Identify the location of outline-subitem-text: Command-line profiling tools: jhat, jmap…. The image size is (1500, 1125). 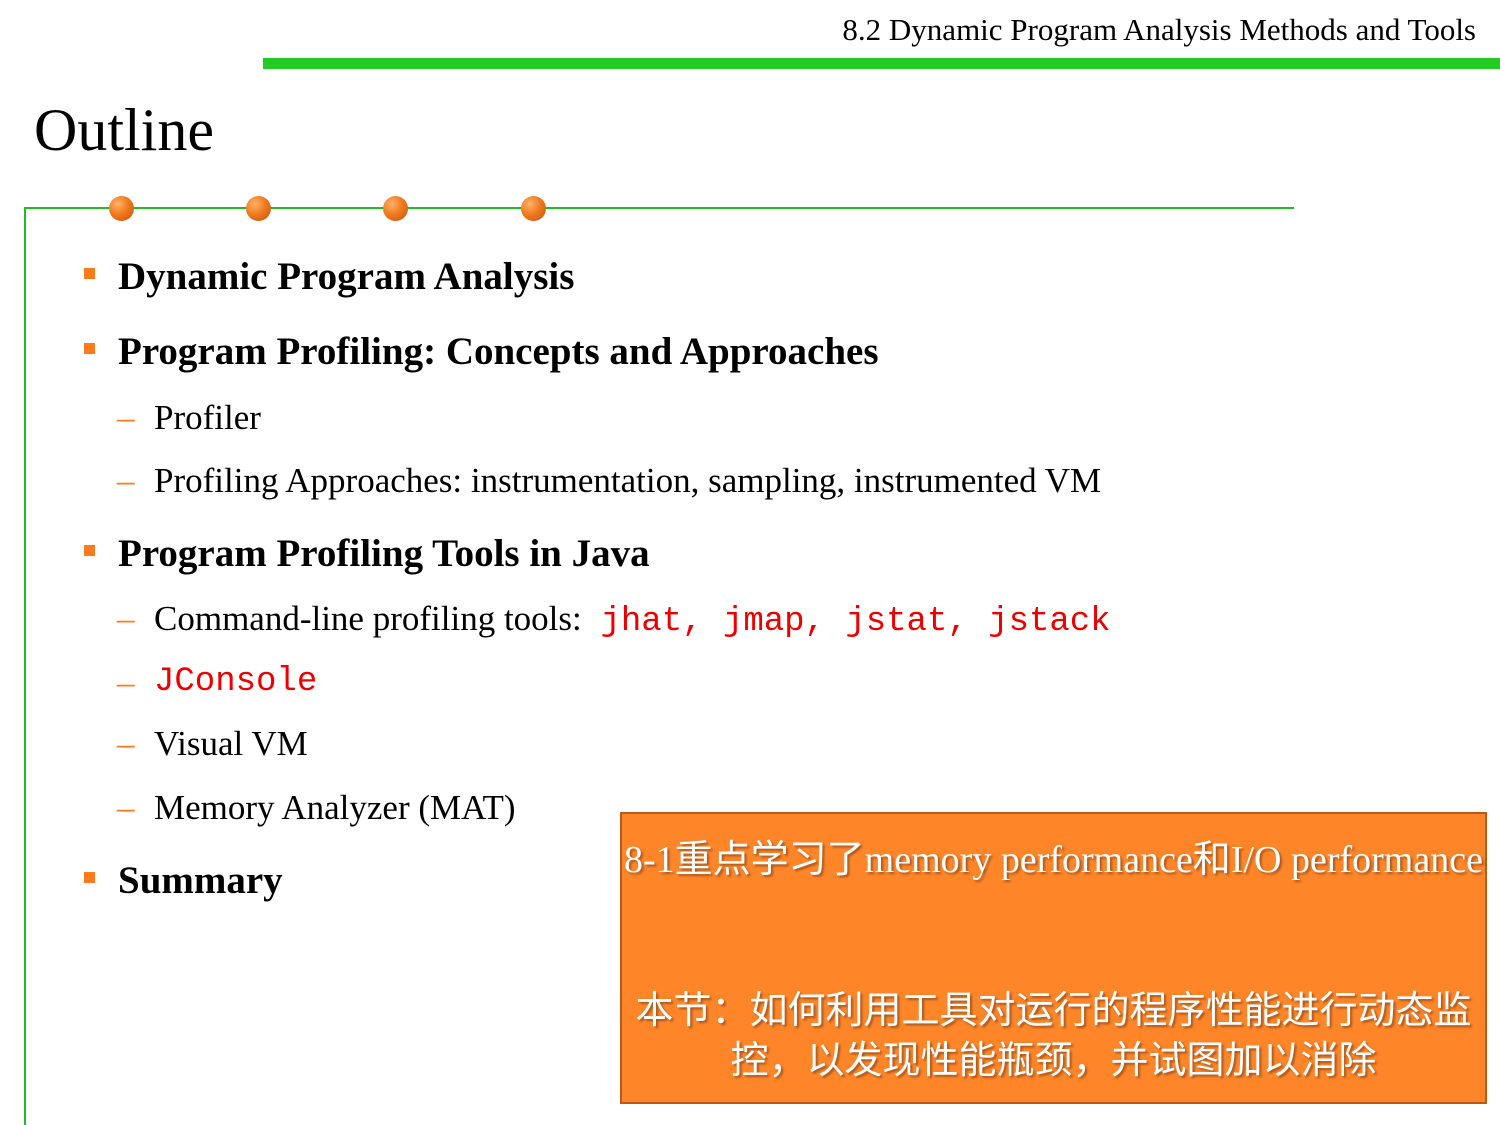
(632, 620).